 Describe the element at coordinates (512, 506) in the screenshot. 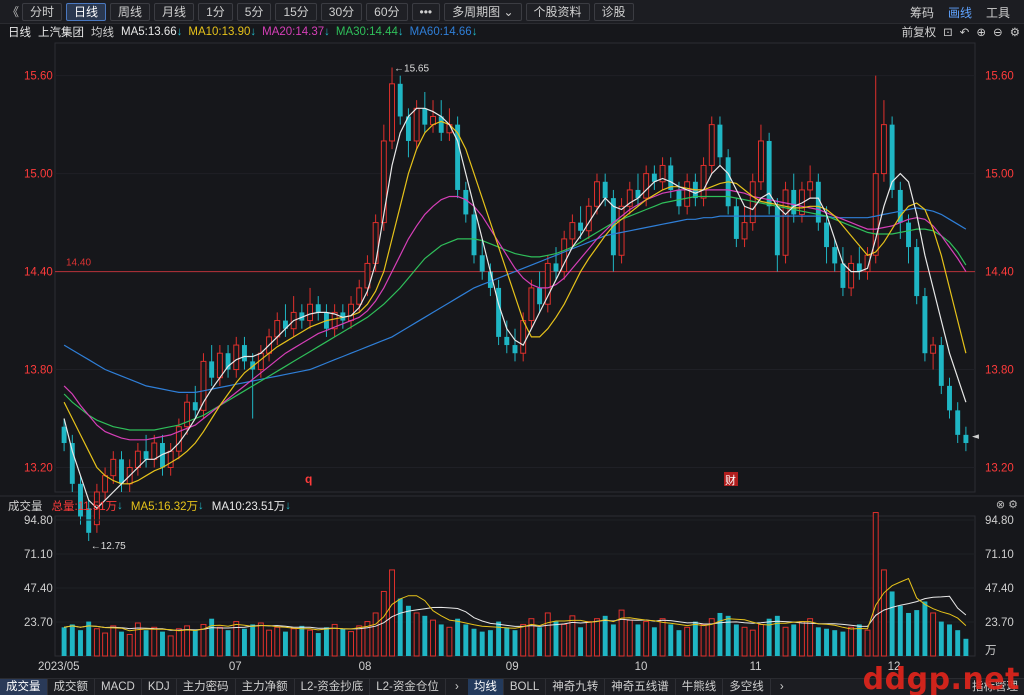

I see `volume-legend: 成交量 总量:11.51万 ↓ MA5:16.32万 ↓ MA10:23.51万 ↓` at that location.